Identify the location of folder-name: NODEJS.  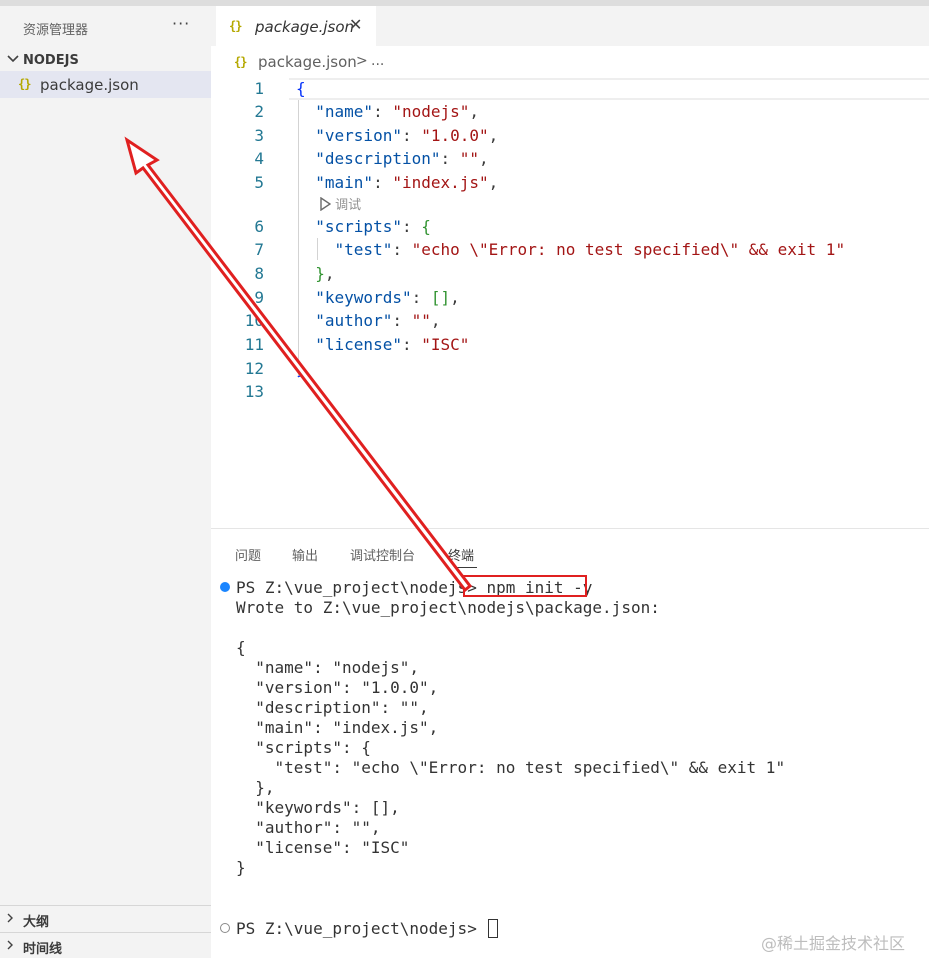
(51, 60).